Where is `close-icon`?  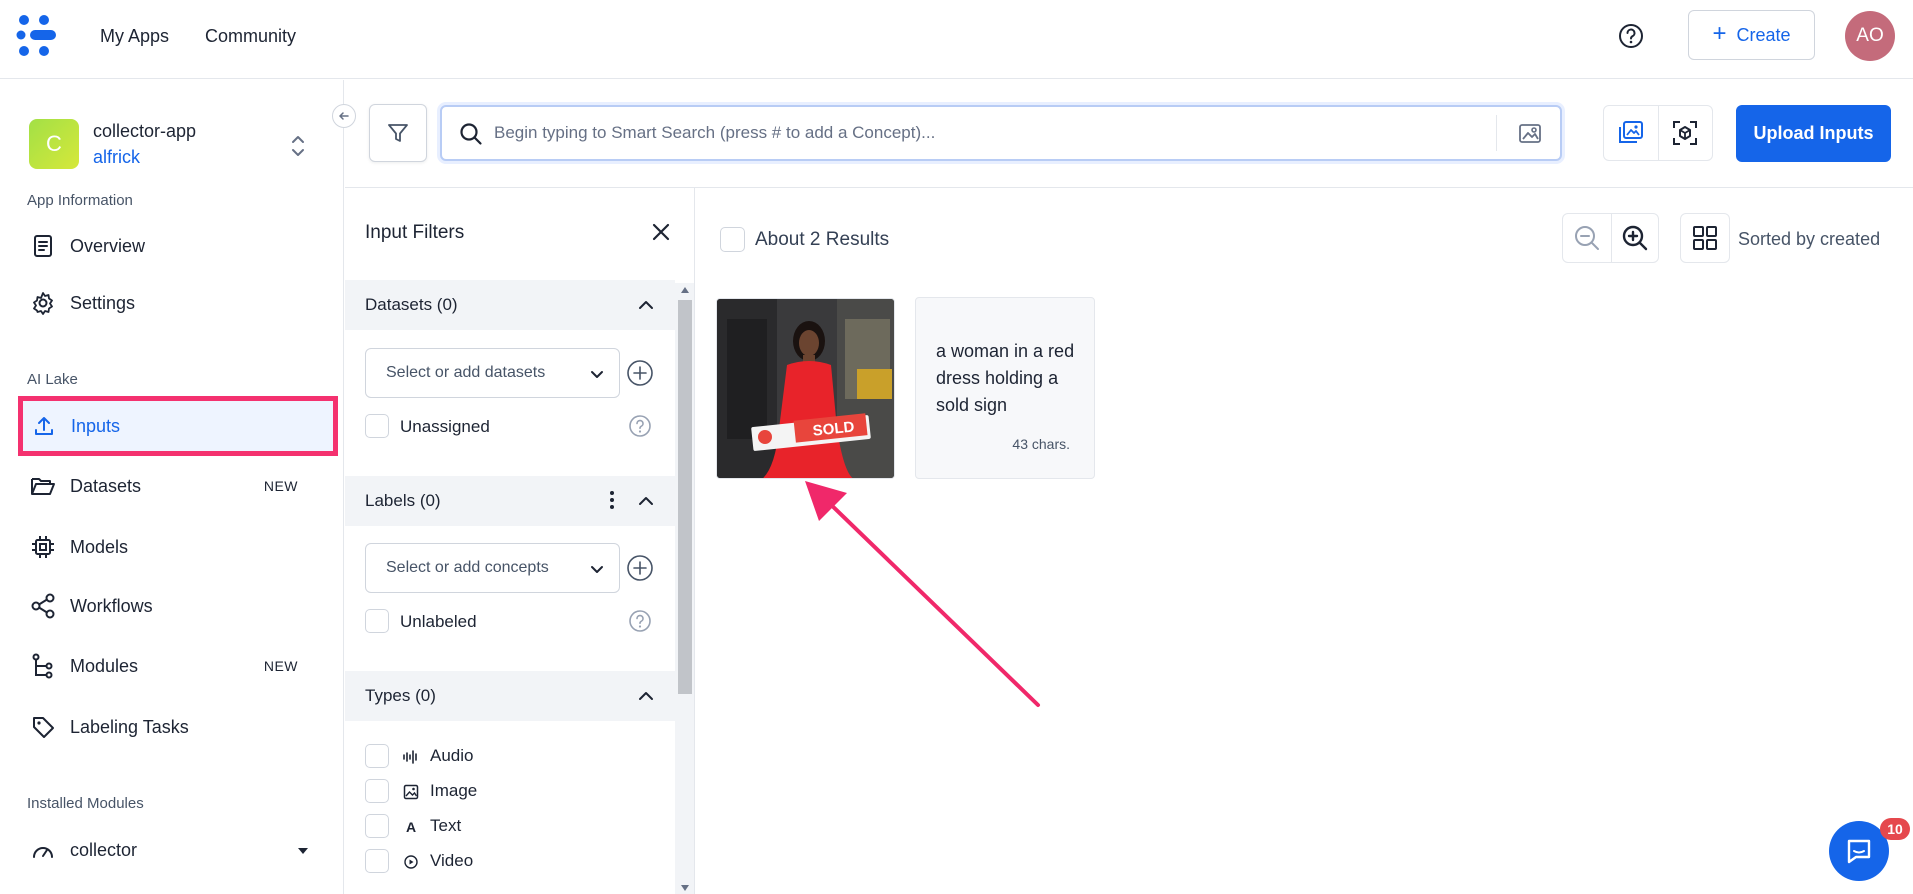 close-icon is located at coordinates (661, 232).